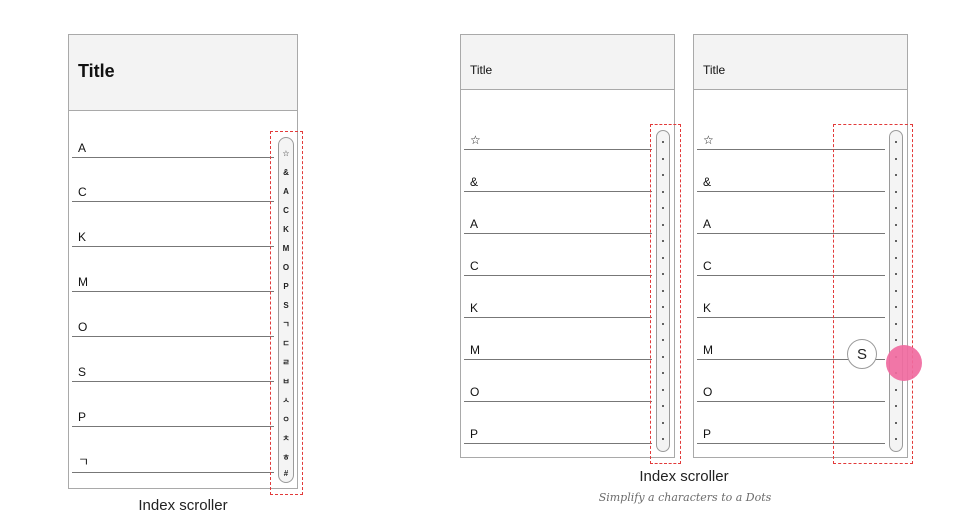 The width and height of the screenshot is (967, 527). I want to click on touch-indicator, so click(904, 363).